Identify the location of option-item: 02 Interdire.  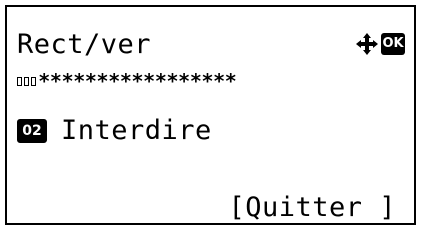
(114, 131).